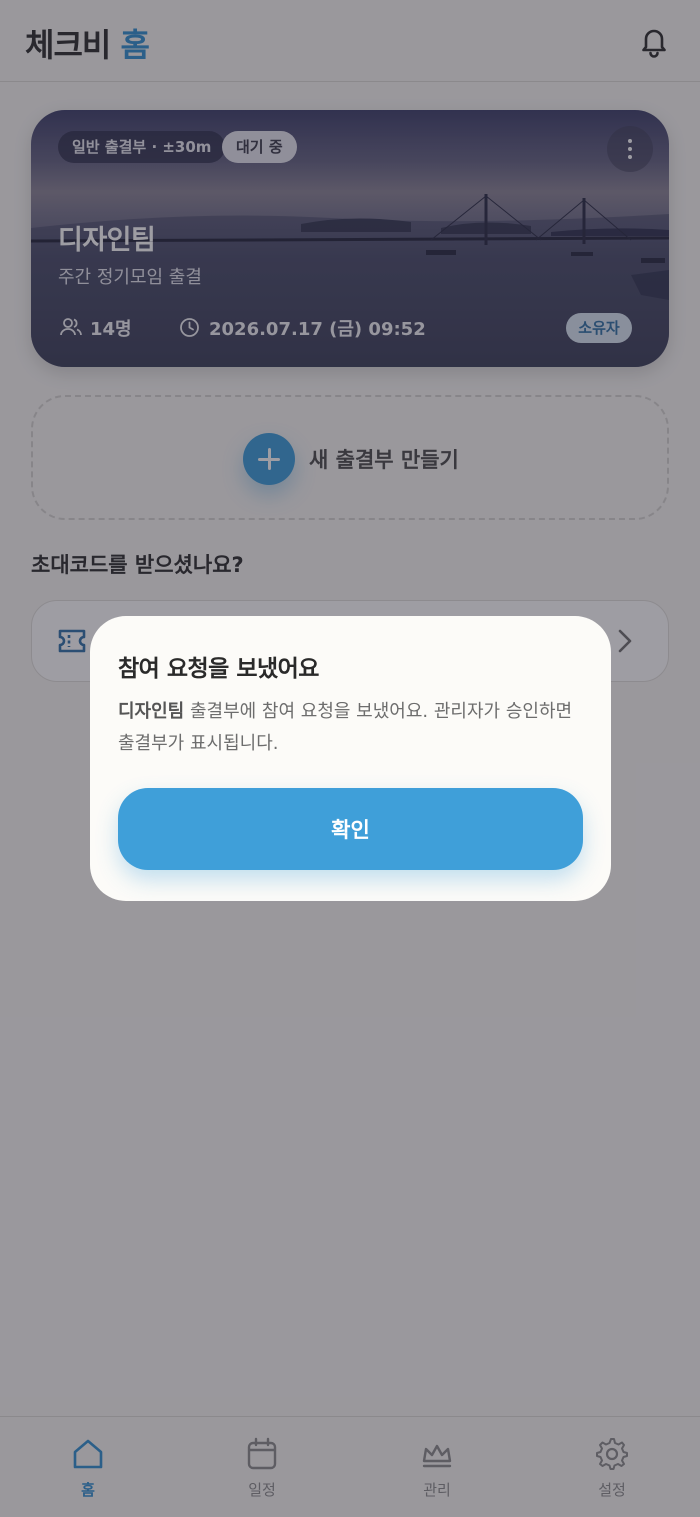 The image size is (700, 1517). I want to click on confirm-button: 확인, so click(350, 829).